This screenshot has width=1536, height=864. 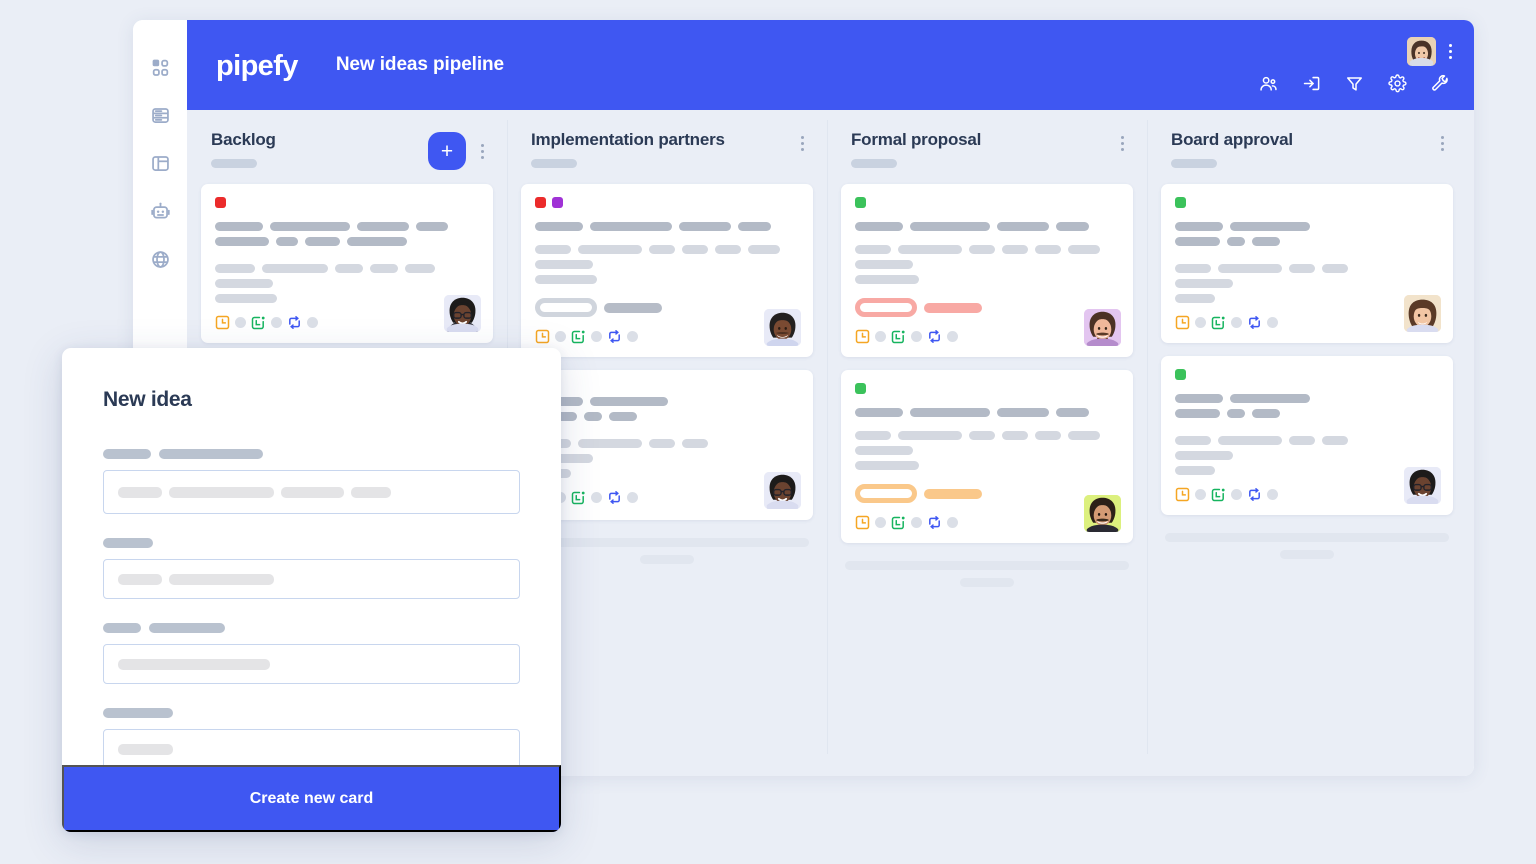 I want to click on sidebar-item-database, so click(x=160, y=115).